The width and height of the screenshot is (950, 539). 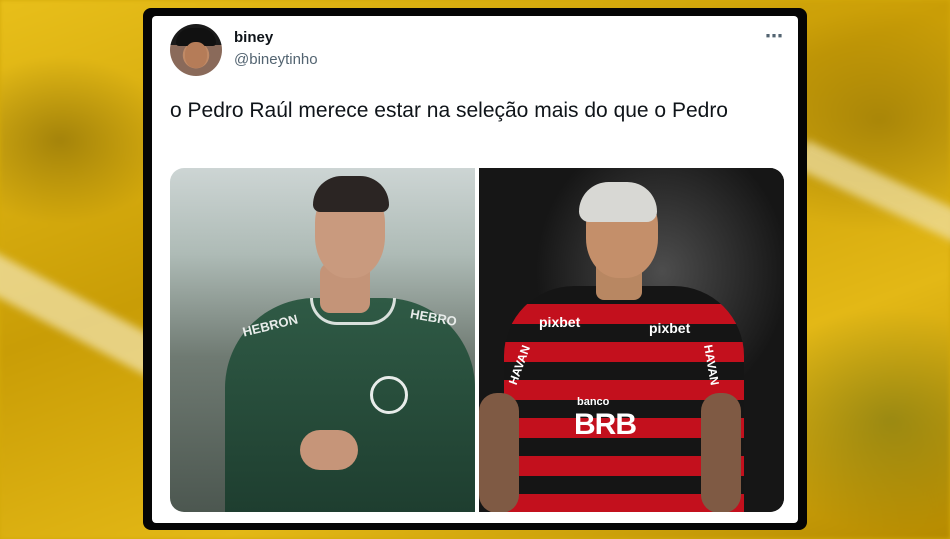 What do you see at coordinates (389, 395) in the screenshot?
I see `club-crest-icon` at bounding box center [389, 395].